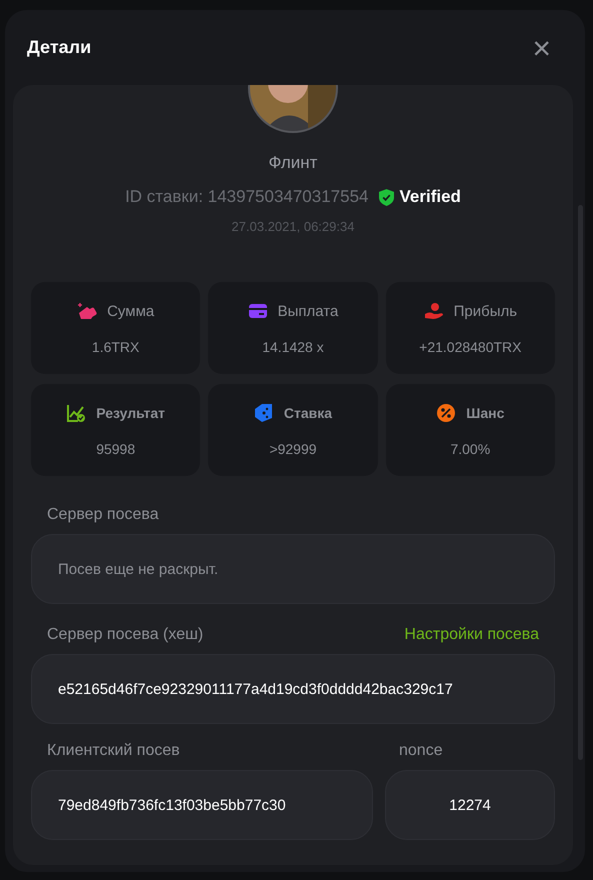 The width and height of the screenshot is (593, 880). Describe the element at coordinates (113, 751) in the screenshot. I see `field-label: Клиентский посев` at that location.